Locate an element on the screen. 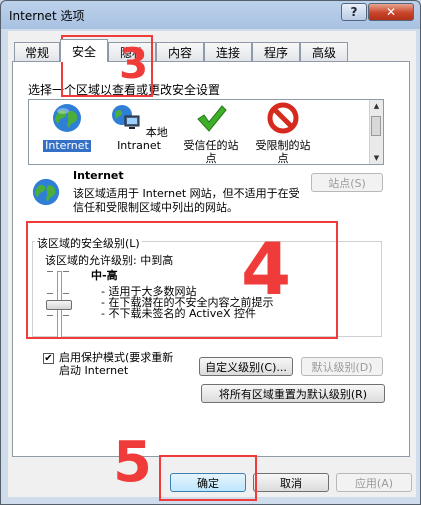  help-button: ? is located at coordinates (354, 12).